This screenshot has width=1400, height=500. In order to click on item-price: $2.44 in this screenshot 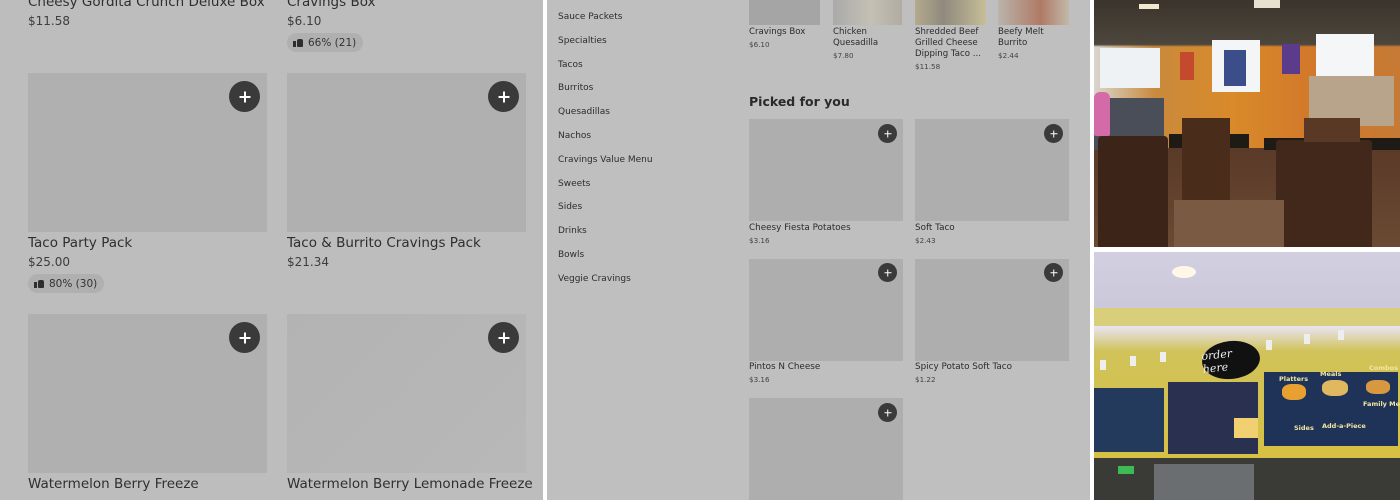, I will do `click(1008, 55)`.